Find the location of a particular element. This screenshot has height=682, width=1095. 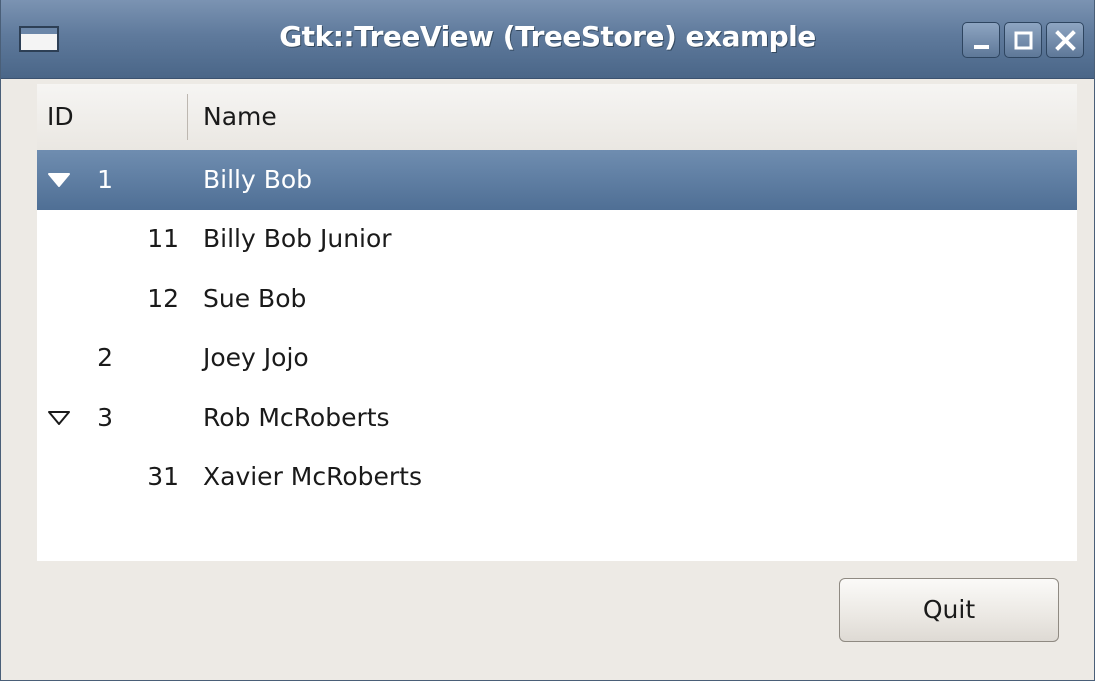

row-id: 11 is located at coordinates (163, 239).